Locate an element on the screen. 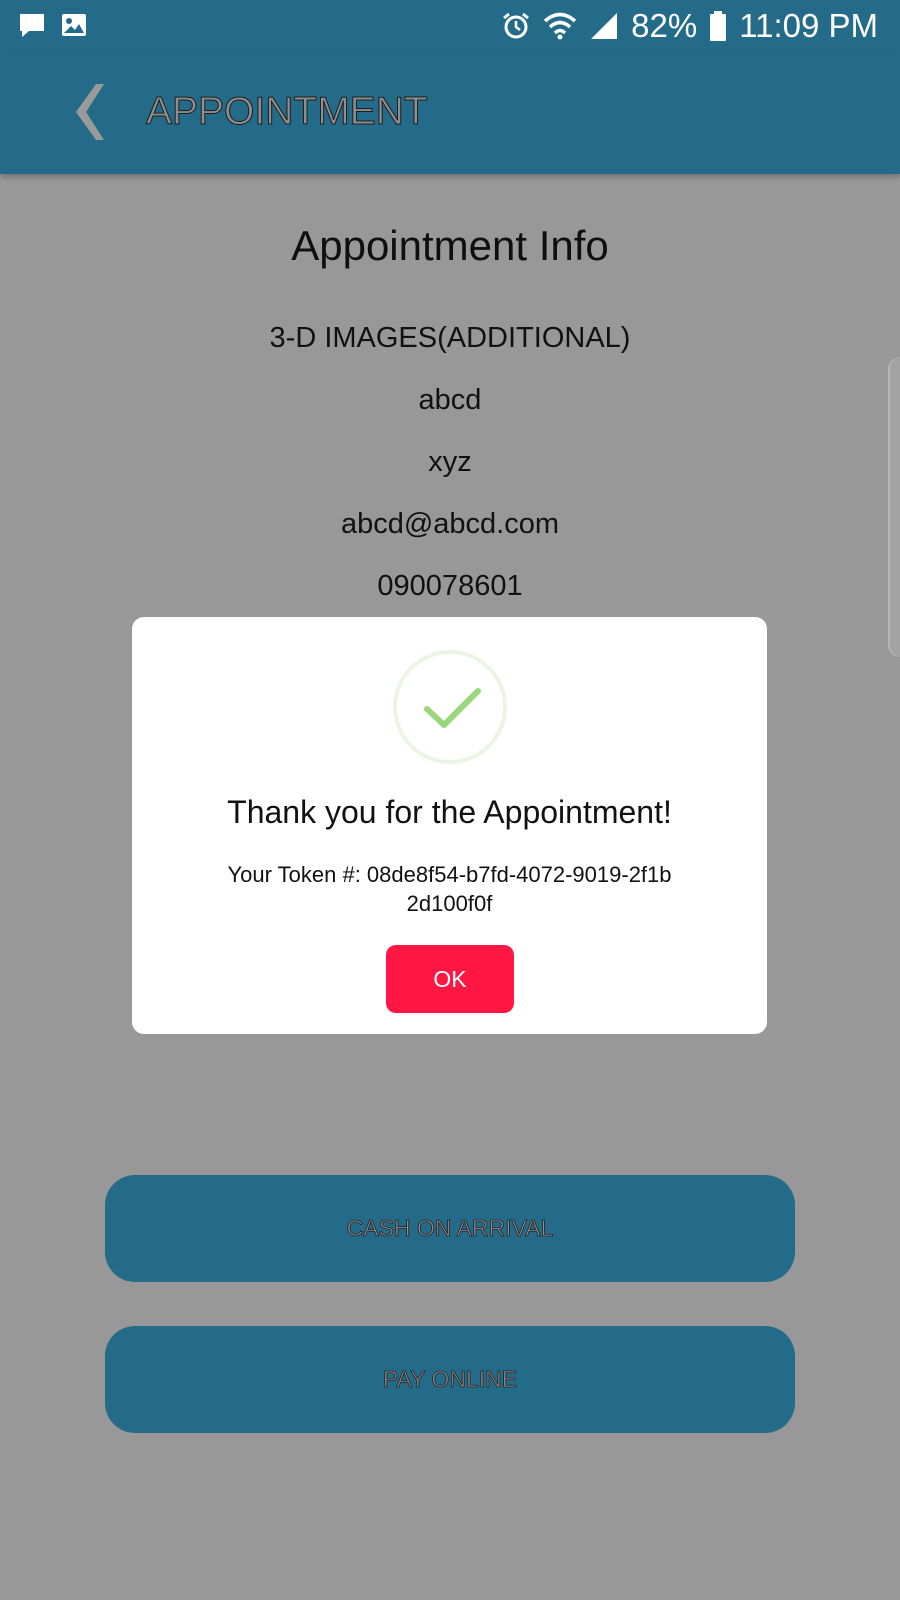 Image resolution: width=900 pixels, height=1600 pixels. wifi-icon is located at coordinates (560, 26).